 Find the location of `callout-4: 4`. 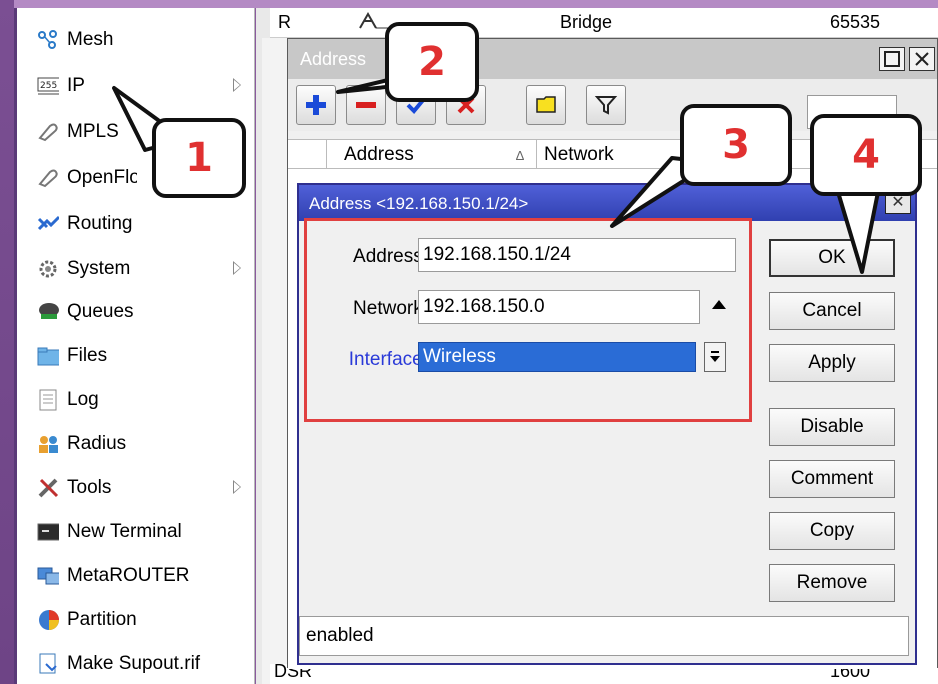

callout-4: 4 is located at coordinates (866, 155).